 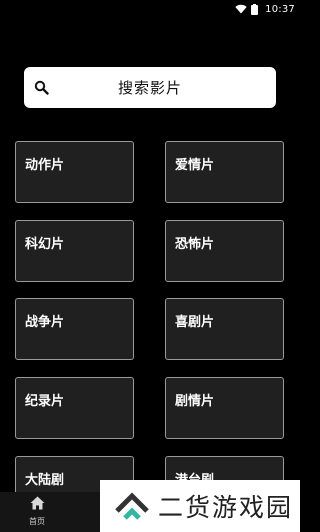 What do you see at coordinates (45, 165) in the screenshot?
I see `category-label: 动作片` at bounding box center [45, 165].